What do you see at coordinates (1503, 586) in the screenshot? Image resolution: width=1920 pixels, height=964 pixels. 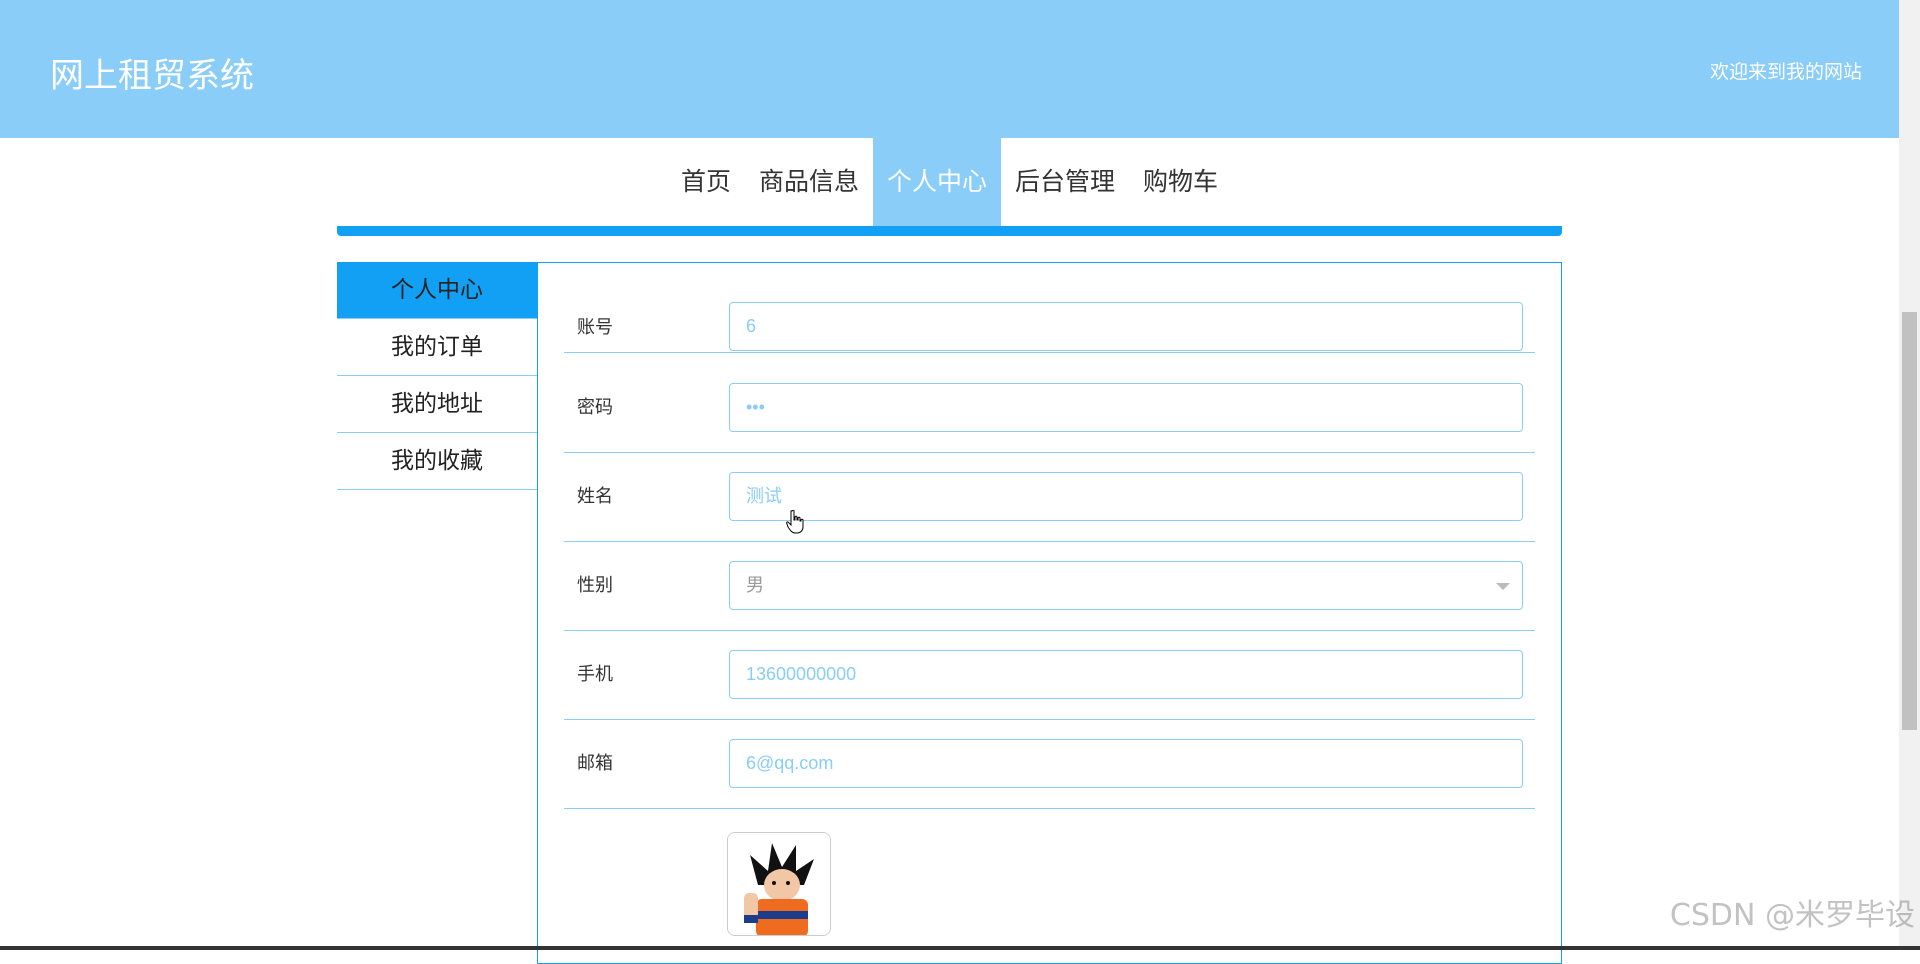 I see `chevron-down-icon` at bounding box center [1503, 586].